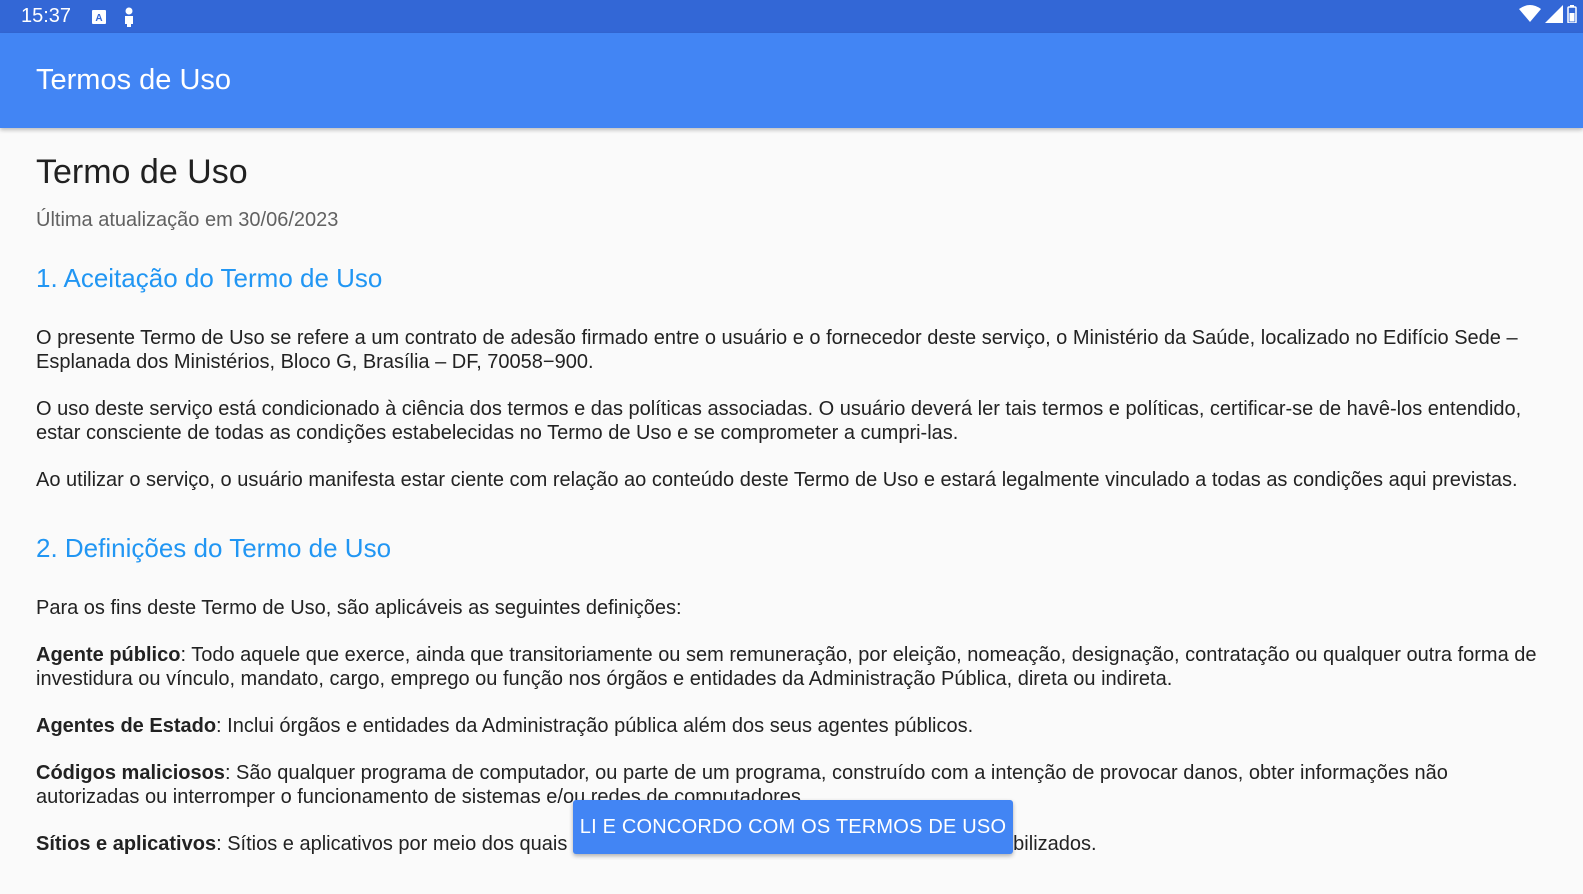 The image size is (1583, 894). What do you see at coordinates (1572, 16) in the screenshot?
I see `battery-icon` at bounding box center [1572, 16].